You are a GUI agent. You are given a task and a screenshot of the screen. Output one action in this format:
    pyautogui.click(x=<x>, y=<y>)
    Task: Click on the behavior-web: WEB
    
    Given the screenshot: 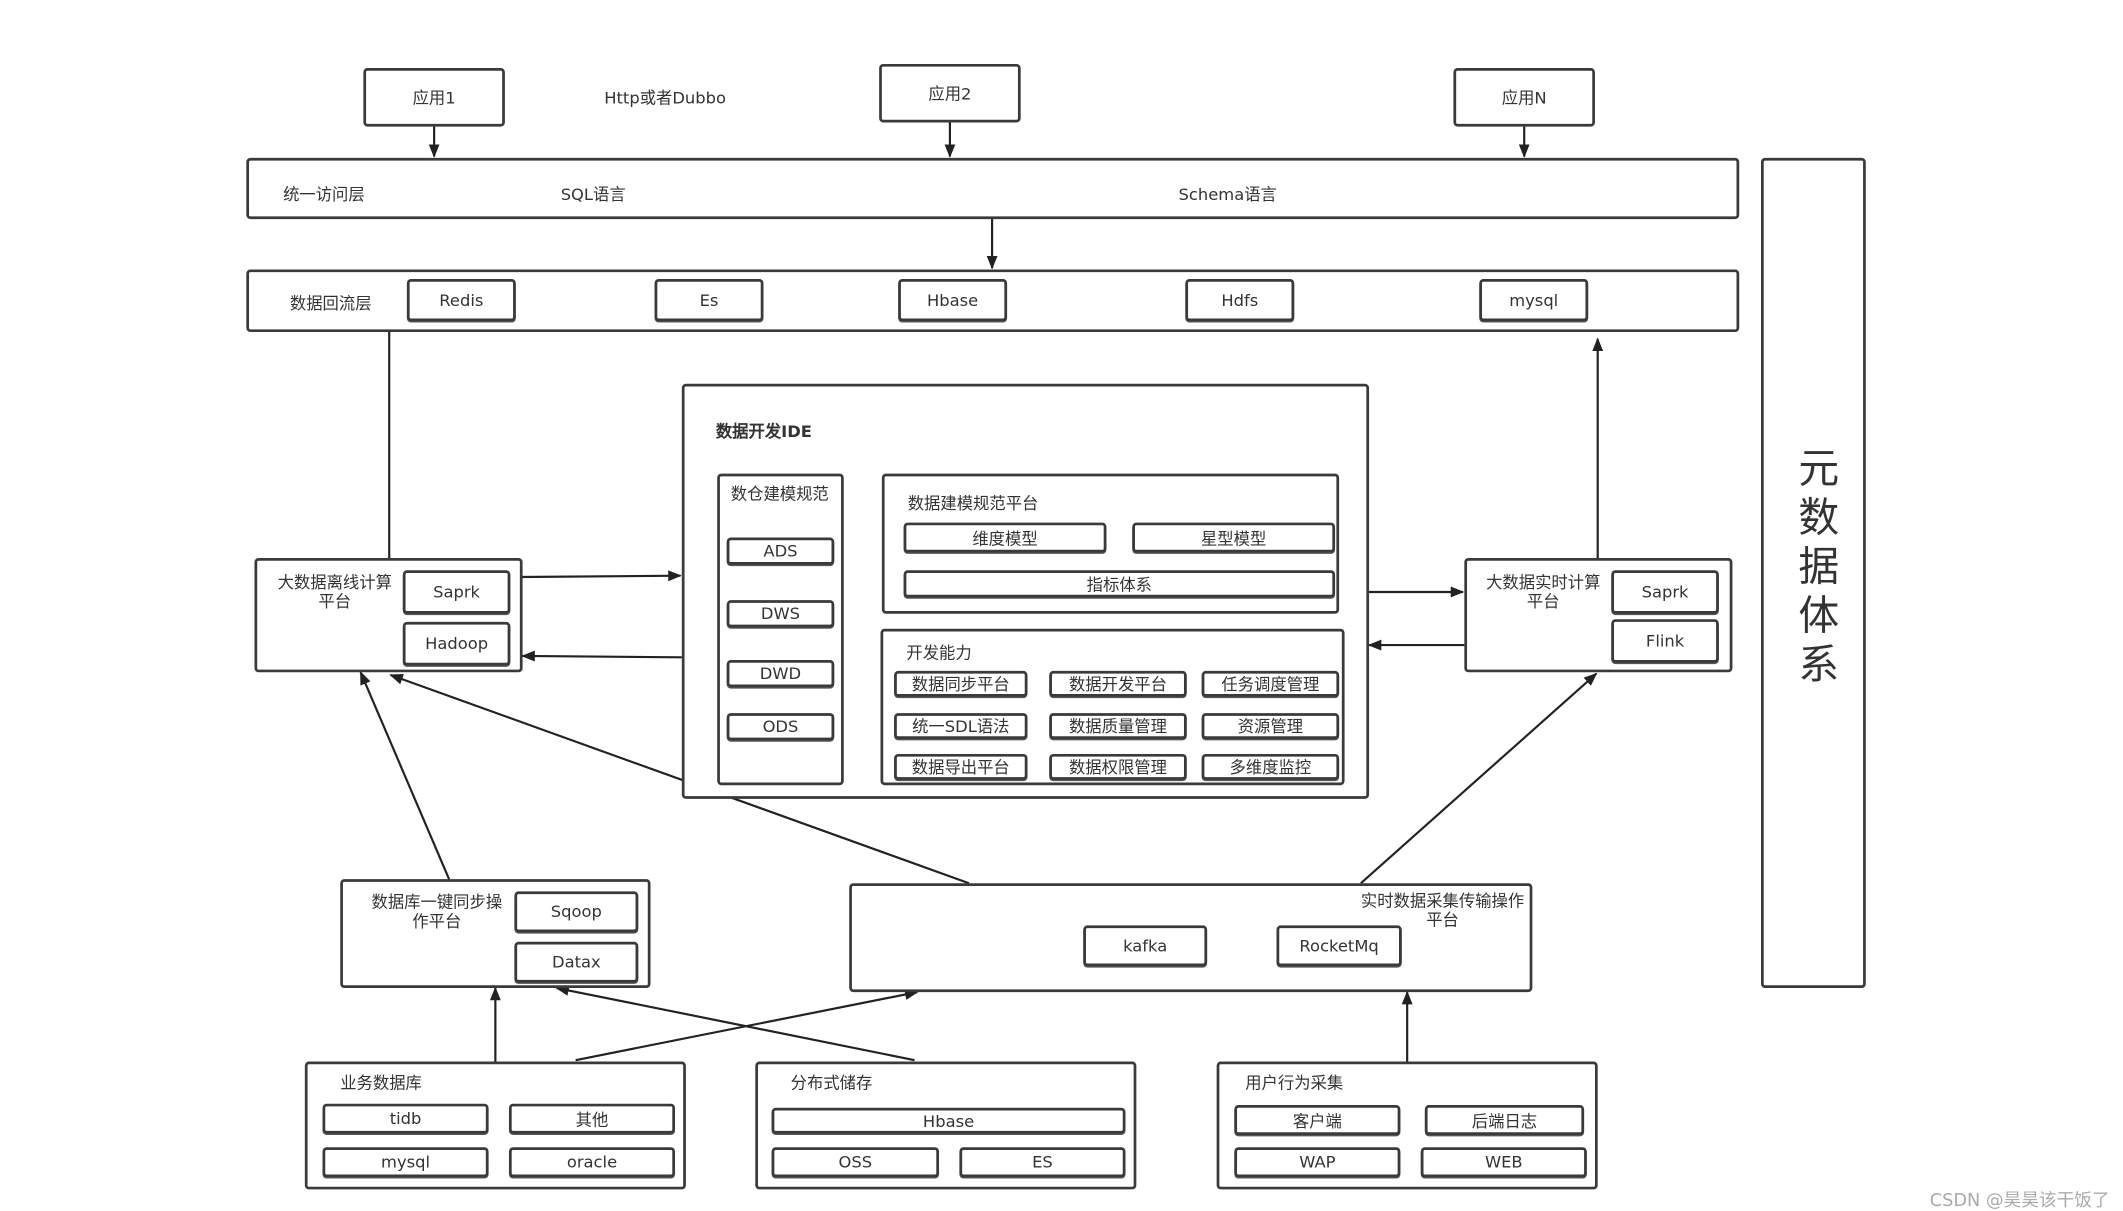 What is the action you would take?
    pyautogui.click(x=1503, y=1162)
    